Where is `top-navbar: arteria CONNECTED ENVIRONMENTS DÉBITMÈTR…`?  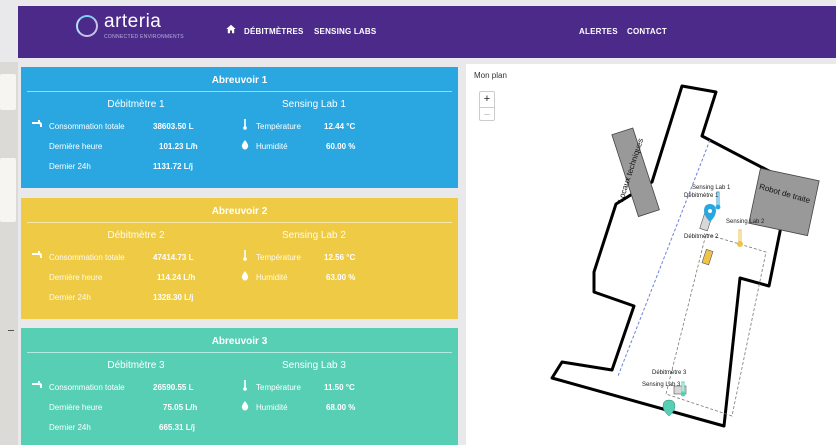 top-navbar: arteria CONNECTED ENVIRONMENTS DÉBITMÈTR… is located at coordinates (427, 32).